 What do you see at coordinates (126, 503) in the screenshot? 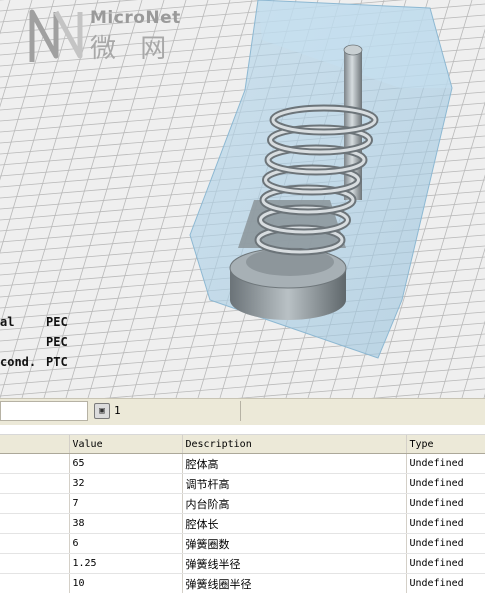
I see `cell-value: 7` at bounding box center [126, 503].